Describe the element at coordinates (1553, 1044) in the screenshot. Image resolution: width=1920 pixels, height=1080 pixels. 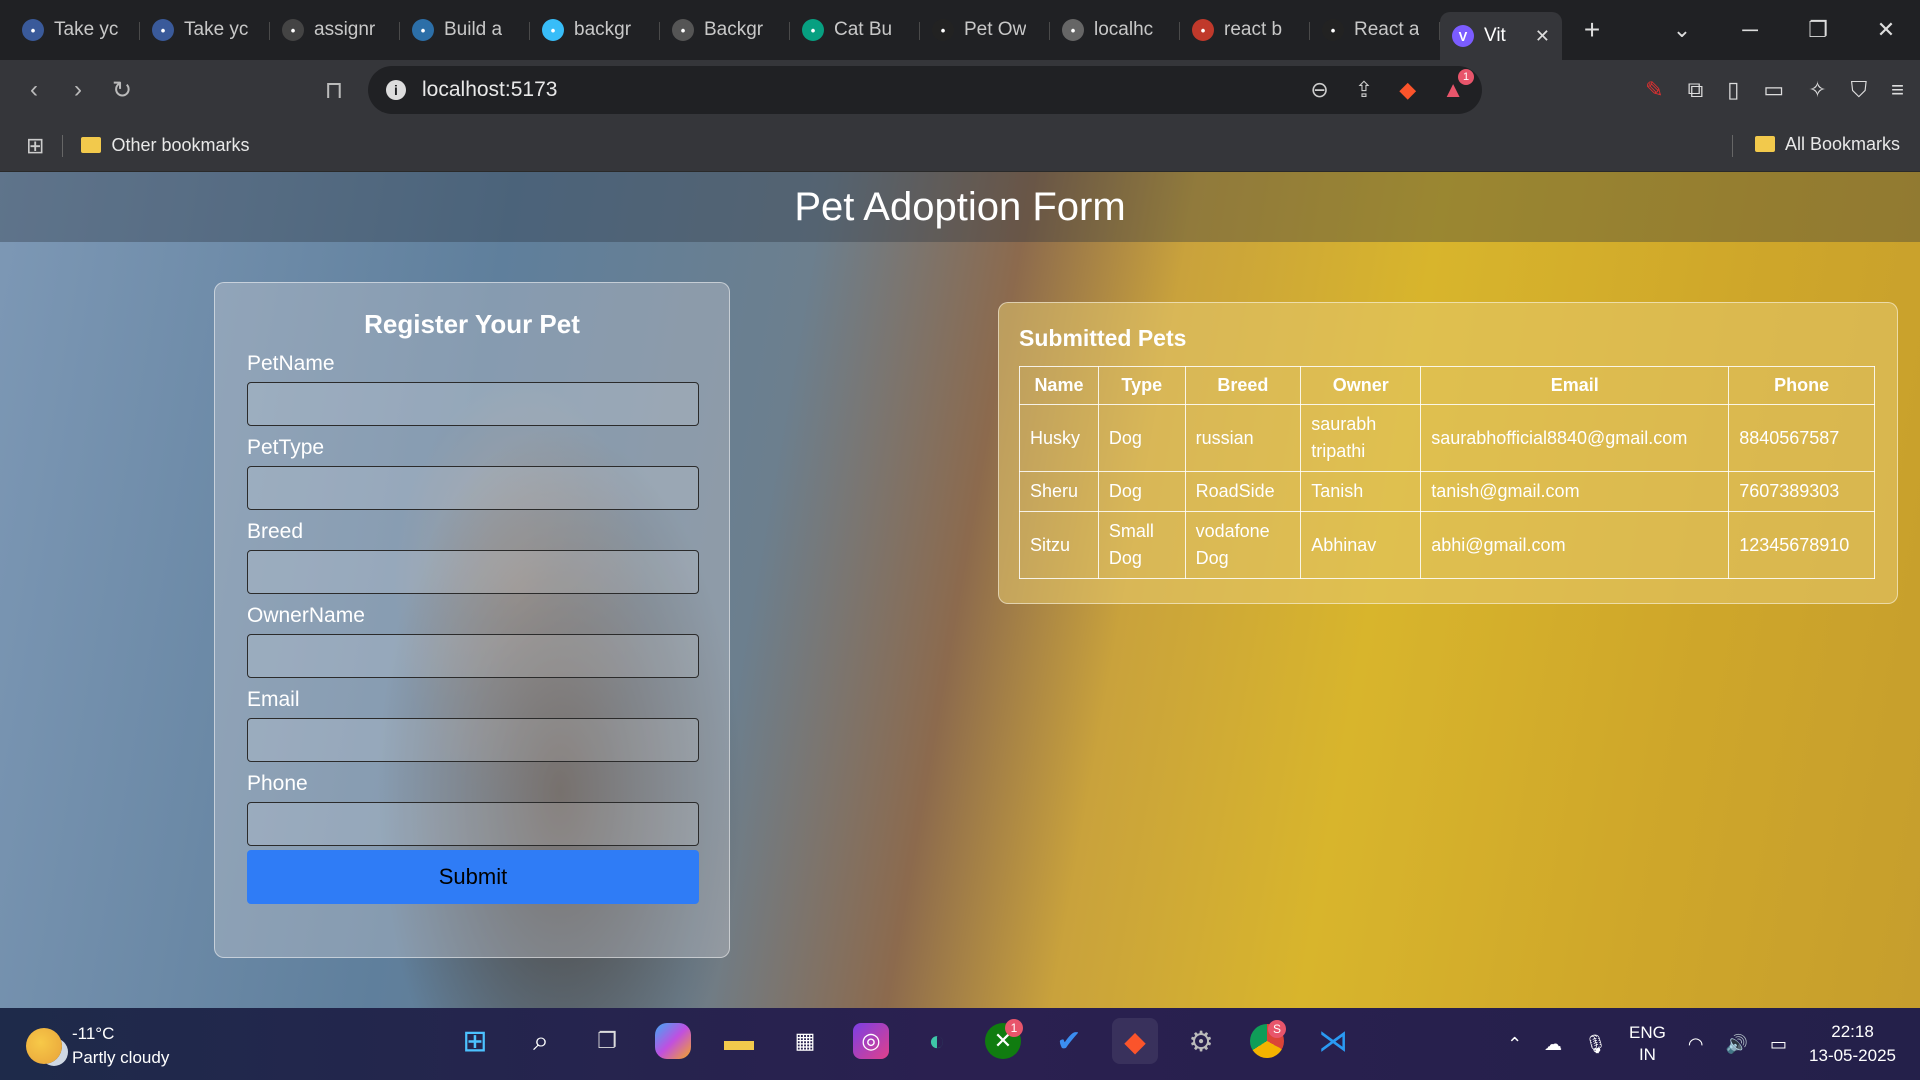
I see `onedrive-icon: ☁` at that location.